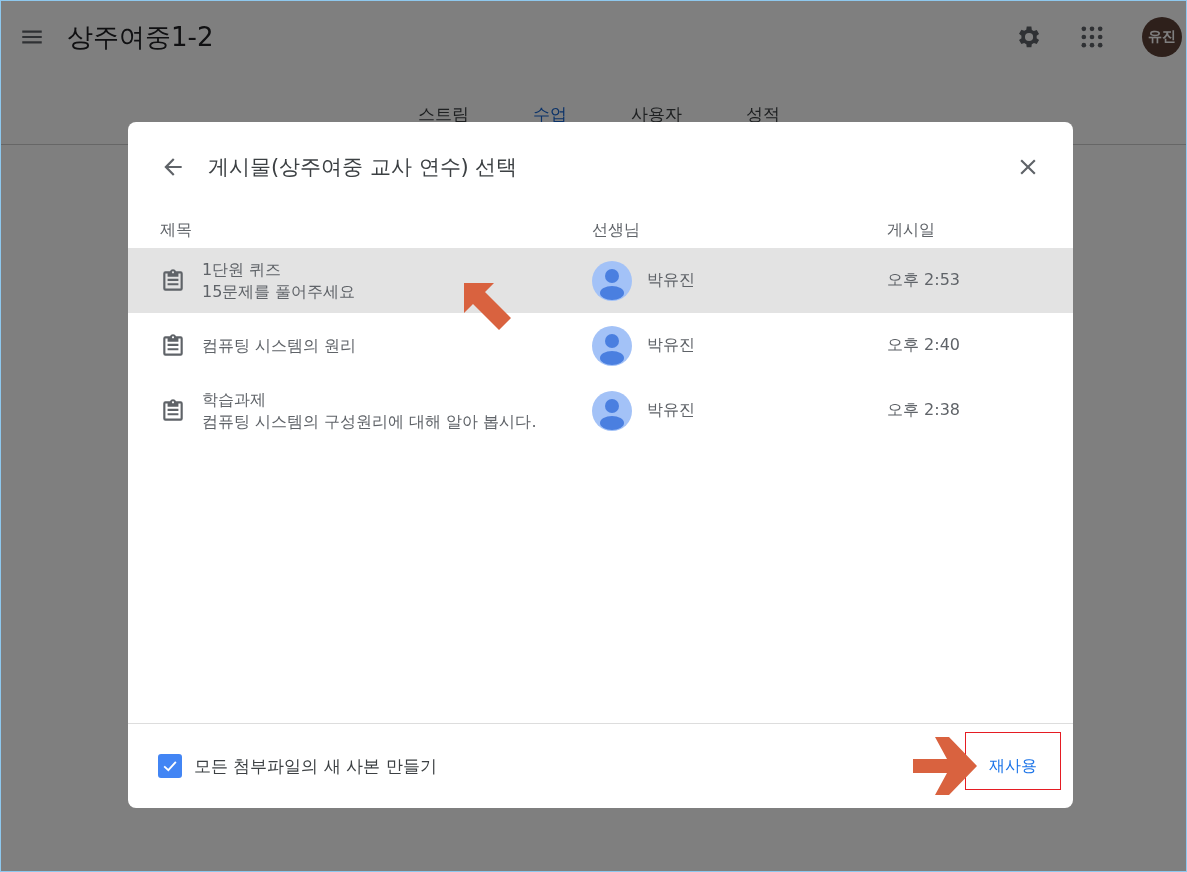 This screenshot has width=1187, height=872. Describe the element at coordinates (924, 280) in the screenshot. I see `posted-time: 오후 2:53` at that location.